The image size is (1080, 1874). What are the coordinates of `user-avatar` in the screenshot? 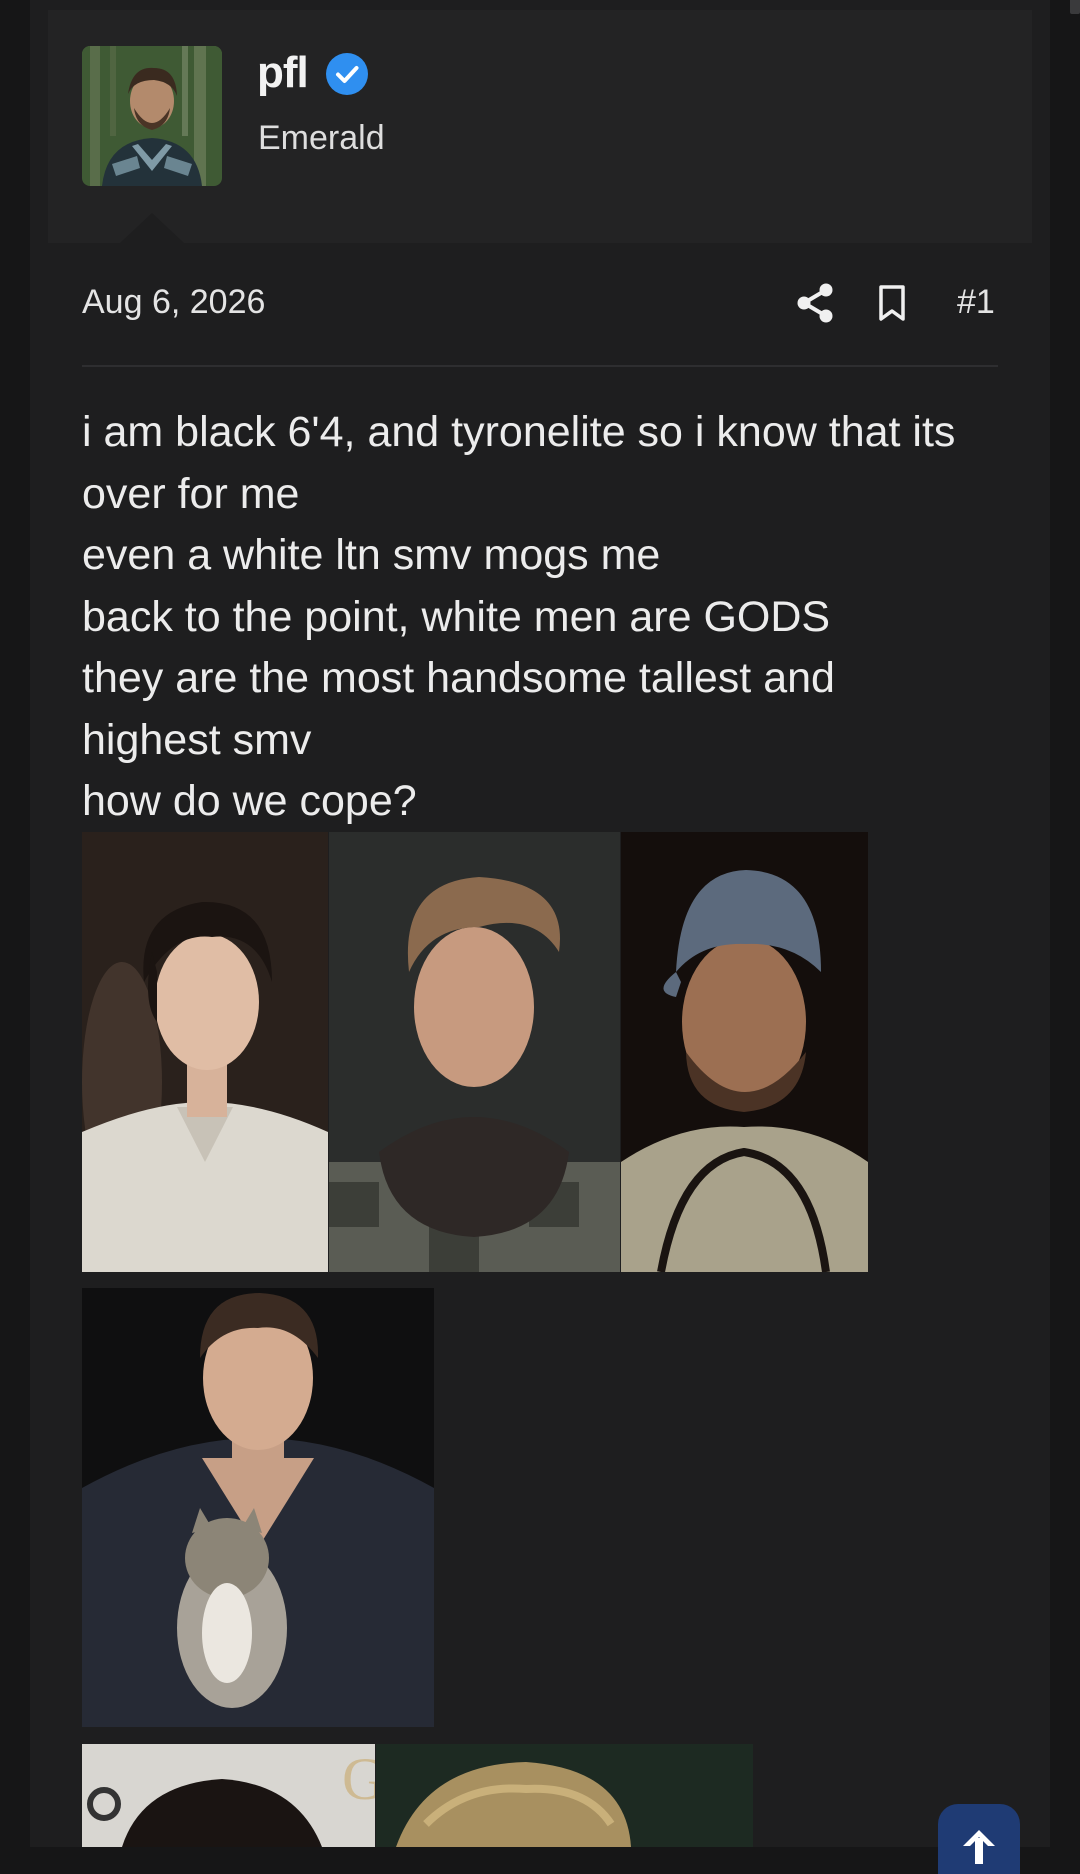 It's located at (152, 116).